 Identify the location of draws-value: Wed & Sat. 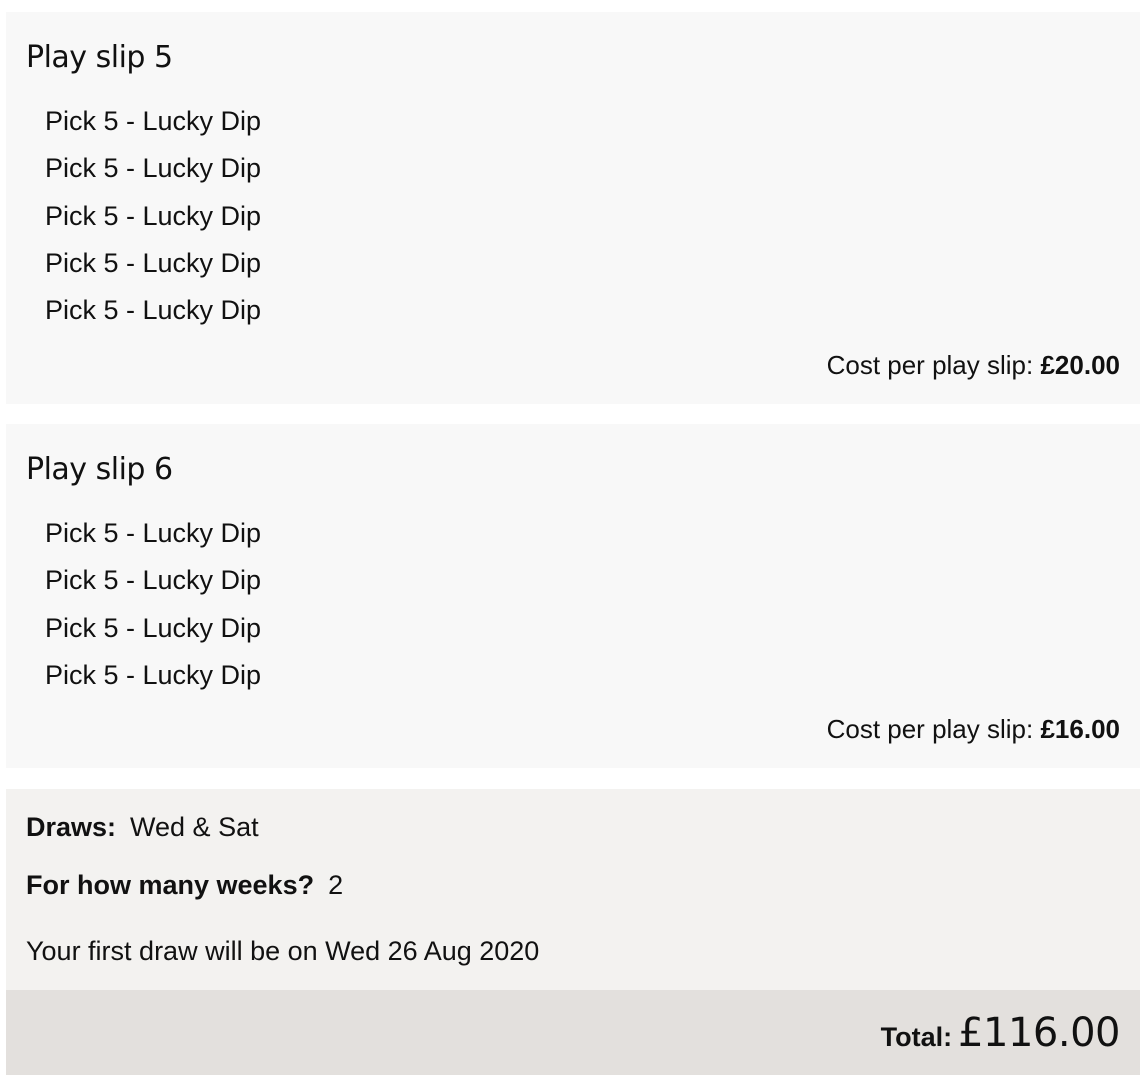
(194, 827).